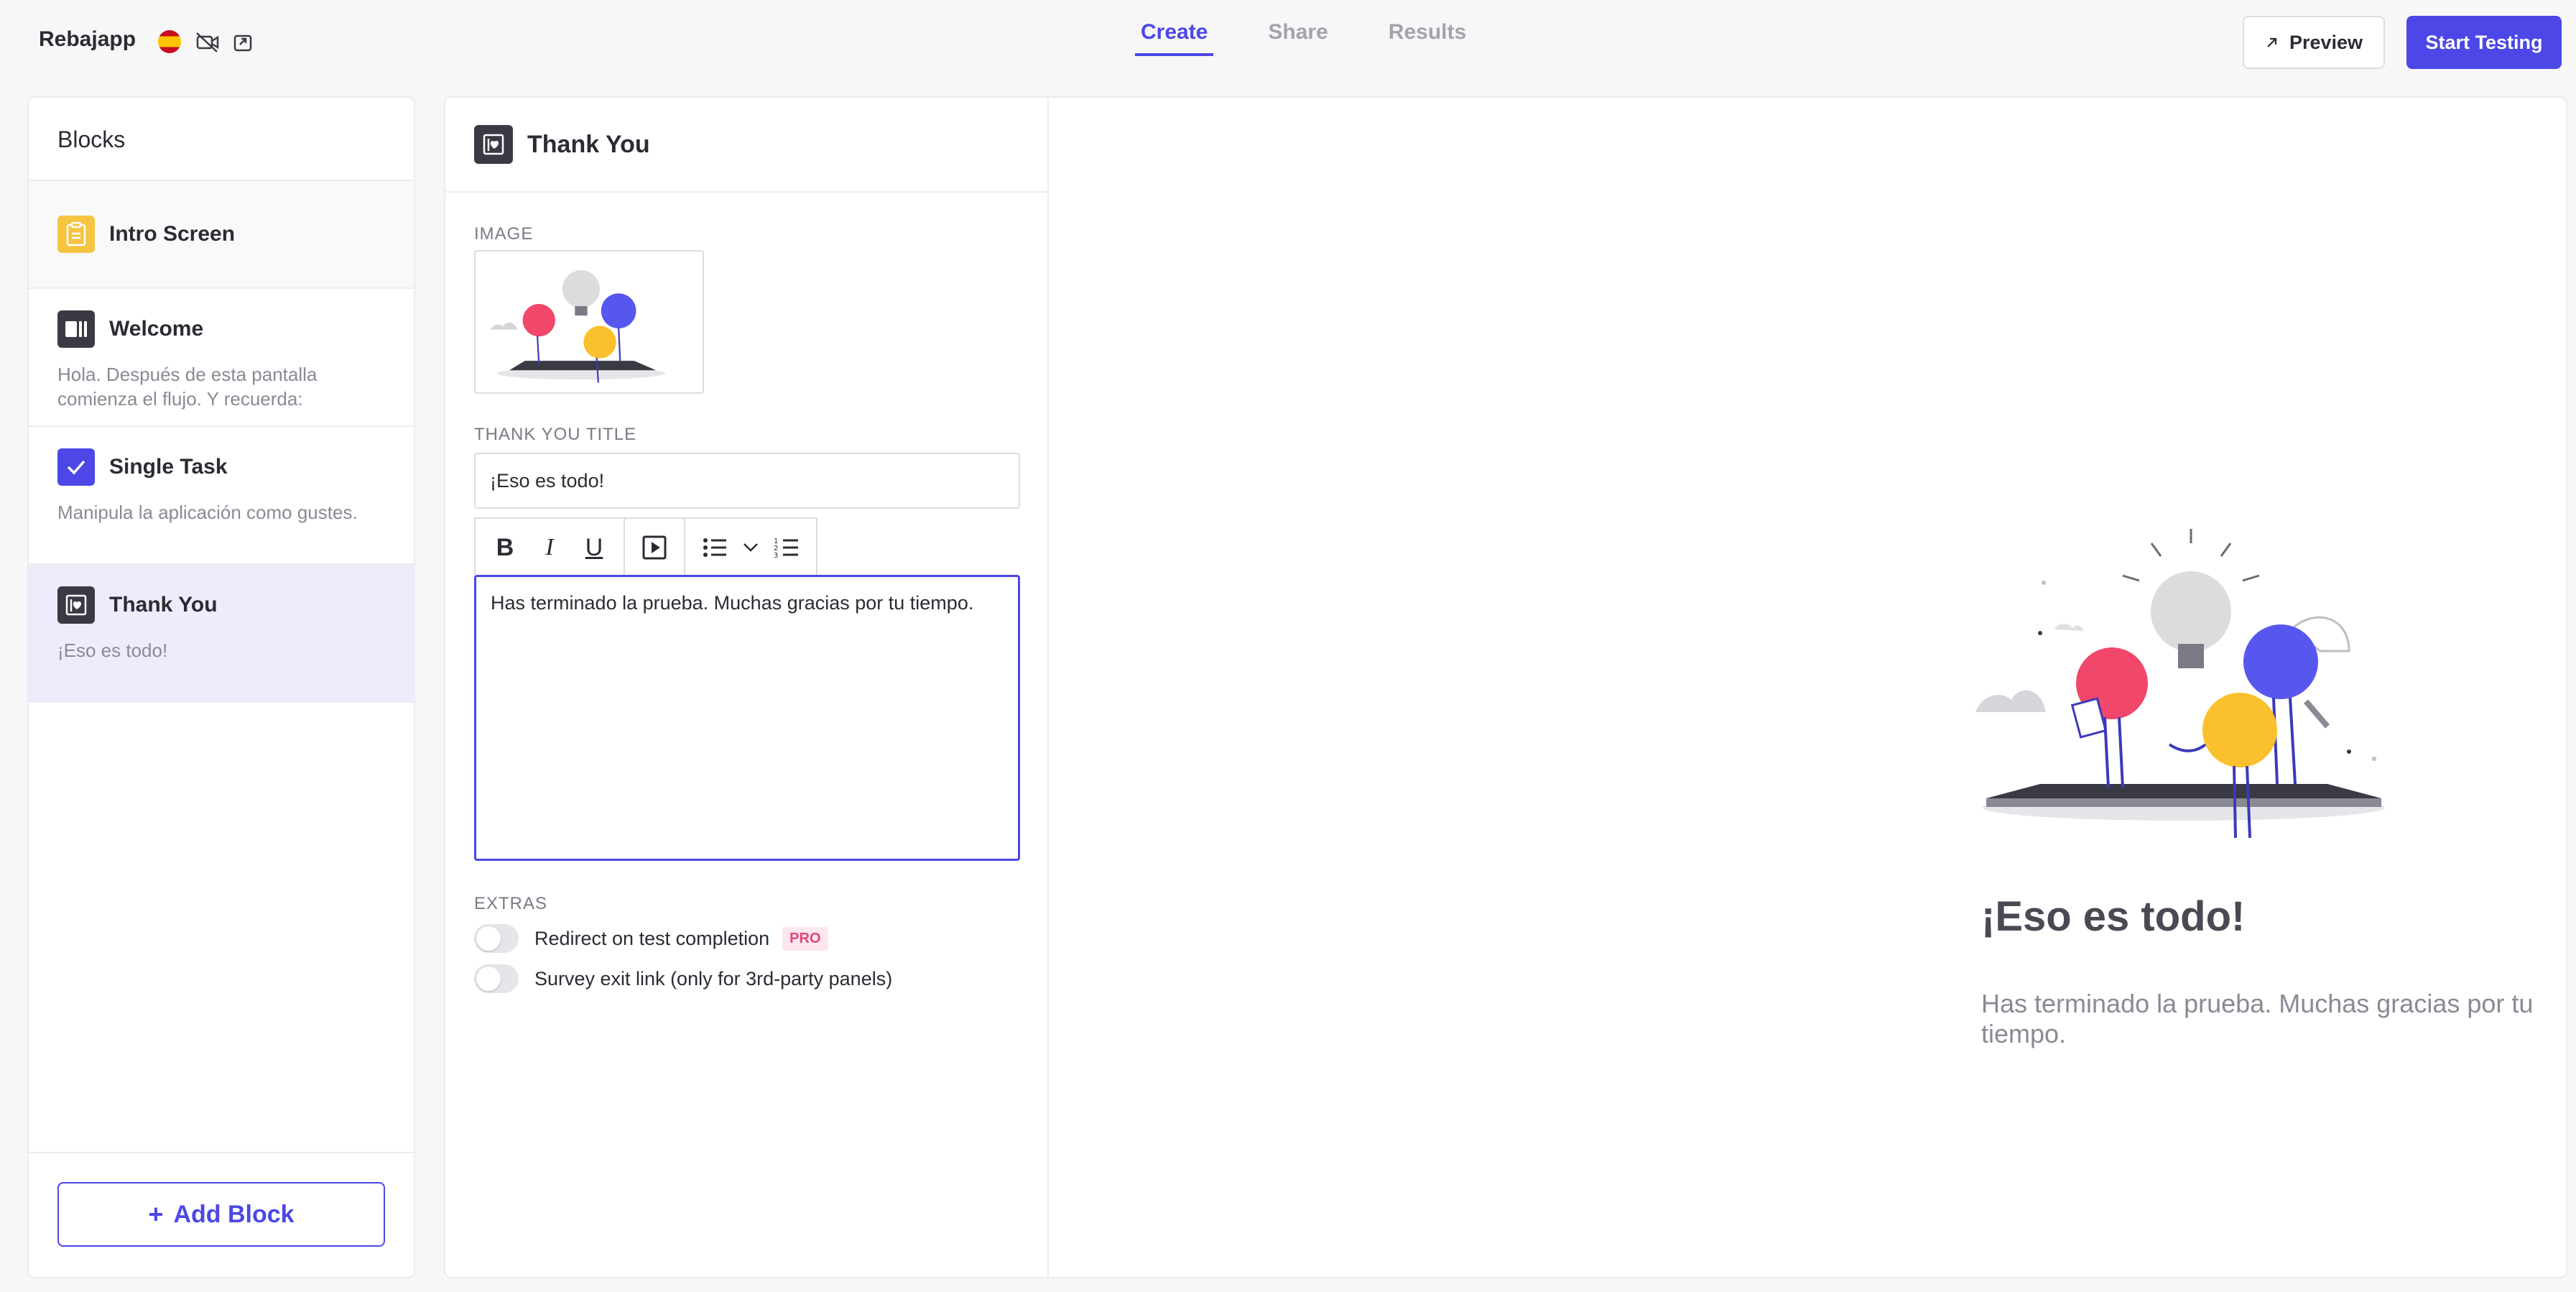 This screenshot has width=2576, height=1292. Describe the element at coordinates (76, 329) in the screenshot. I see `welcome-icon` at that location.